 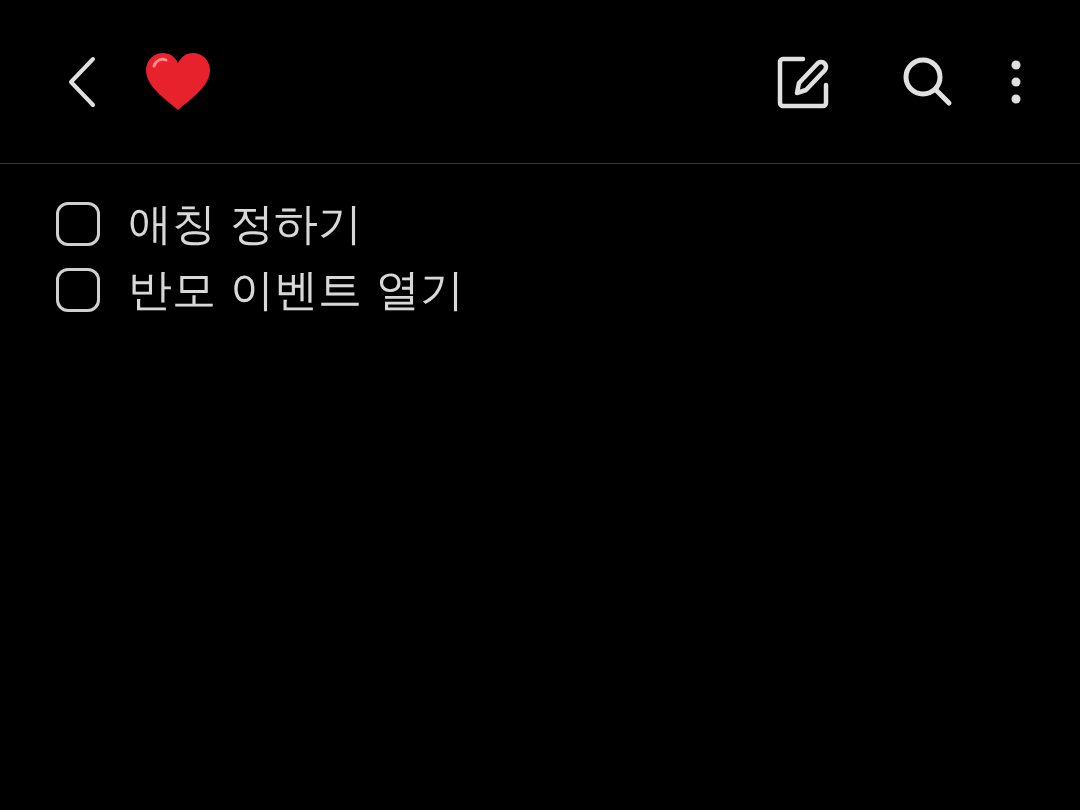 What do you see at coordinates (296, 290) in the screenshot?
I see `checklist-item-text: 반모 이벤트 열기` at bounding box center [296, 290].